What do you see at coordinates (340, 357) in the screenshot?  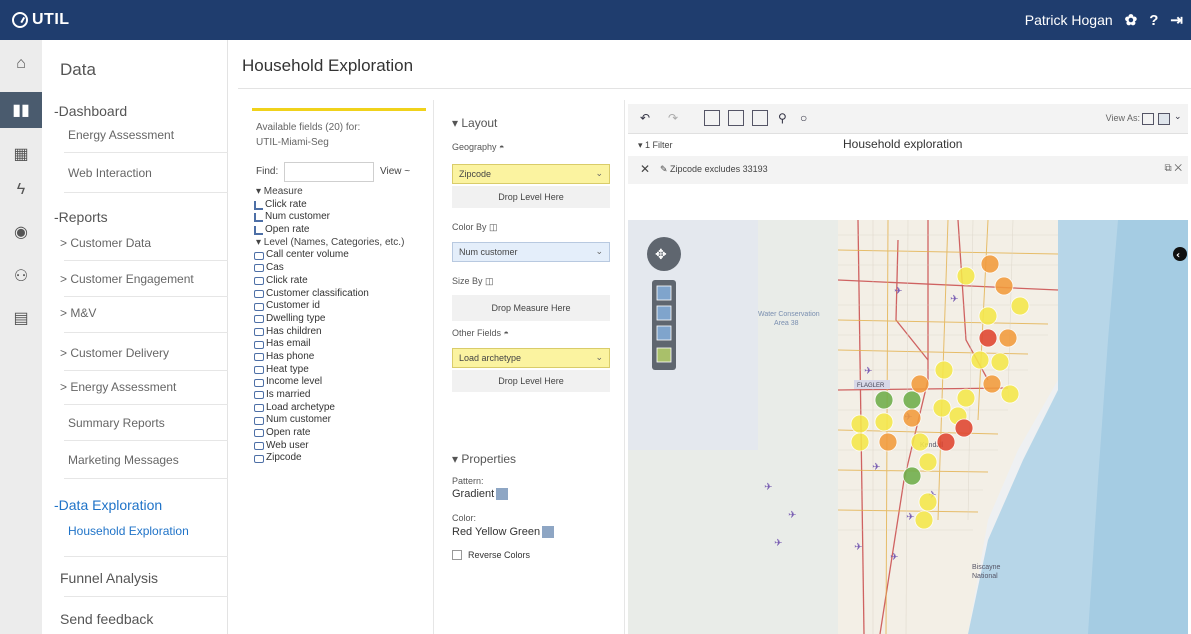 I see `field-item: Has phone` at bounding box center [340, 357].